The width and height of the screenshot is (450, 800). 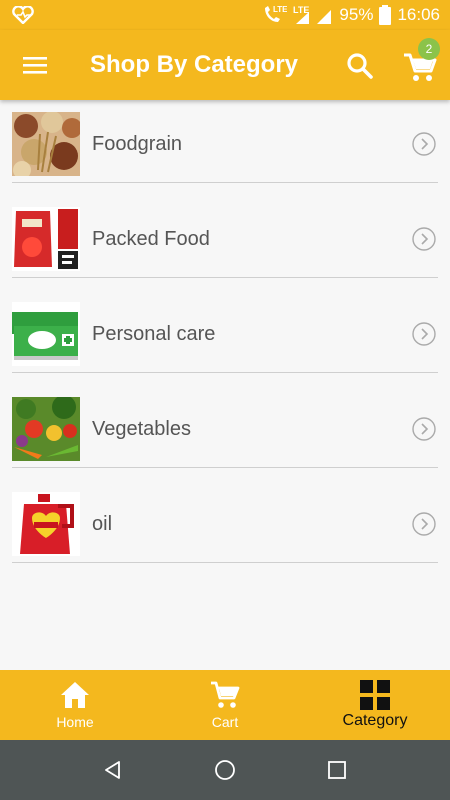 What do you see at coordinates (337, 770) in the screenshot?
I see `recents-square-icon` at bounding box center [337, 770].